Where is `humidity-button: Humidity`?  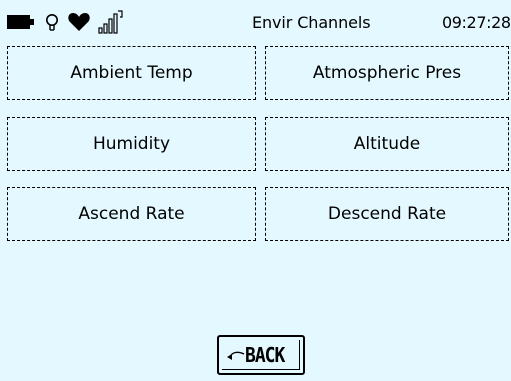 humidity-button: Humidity is located at coordinates (131, 144).